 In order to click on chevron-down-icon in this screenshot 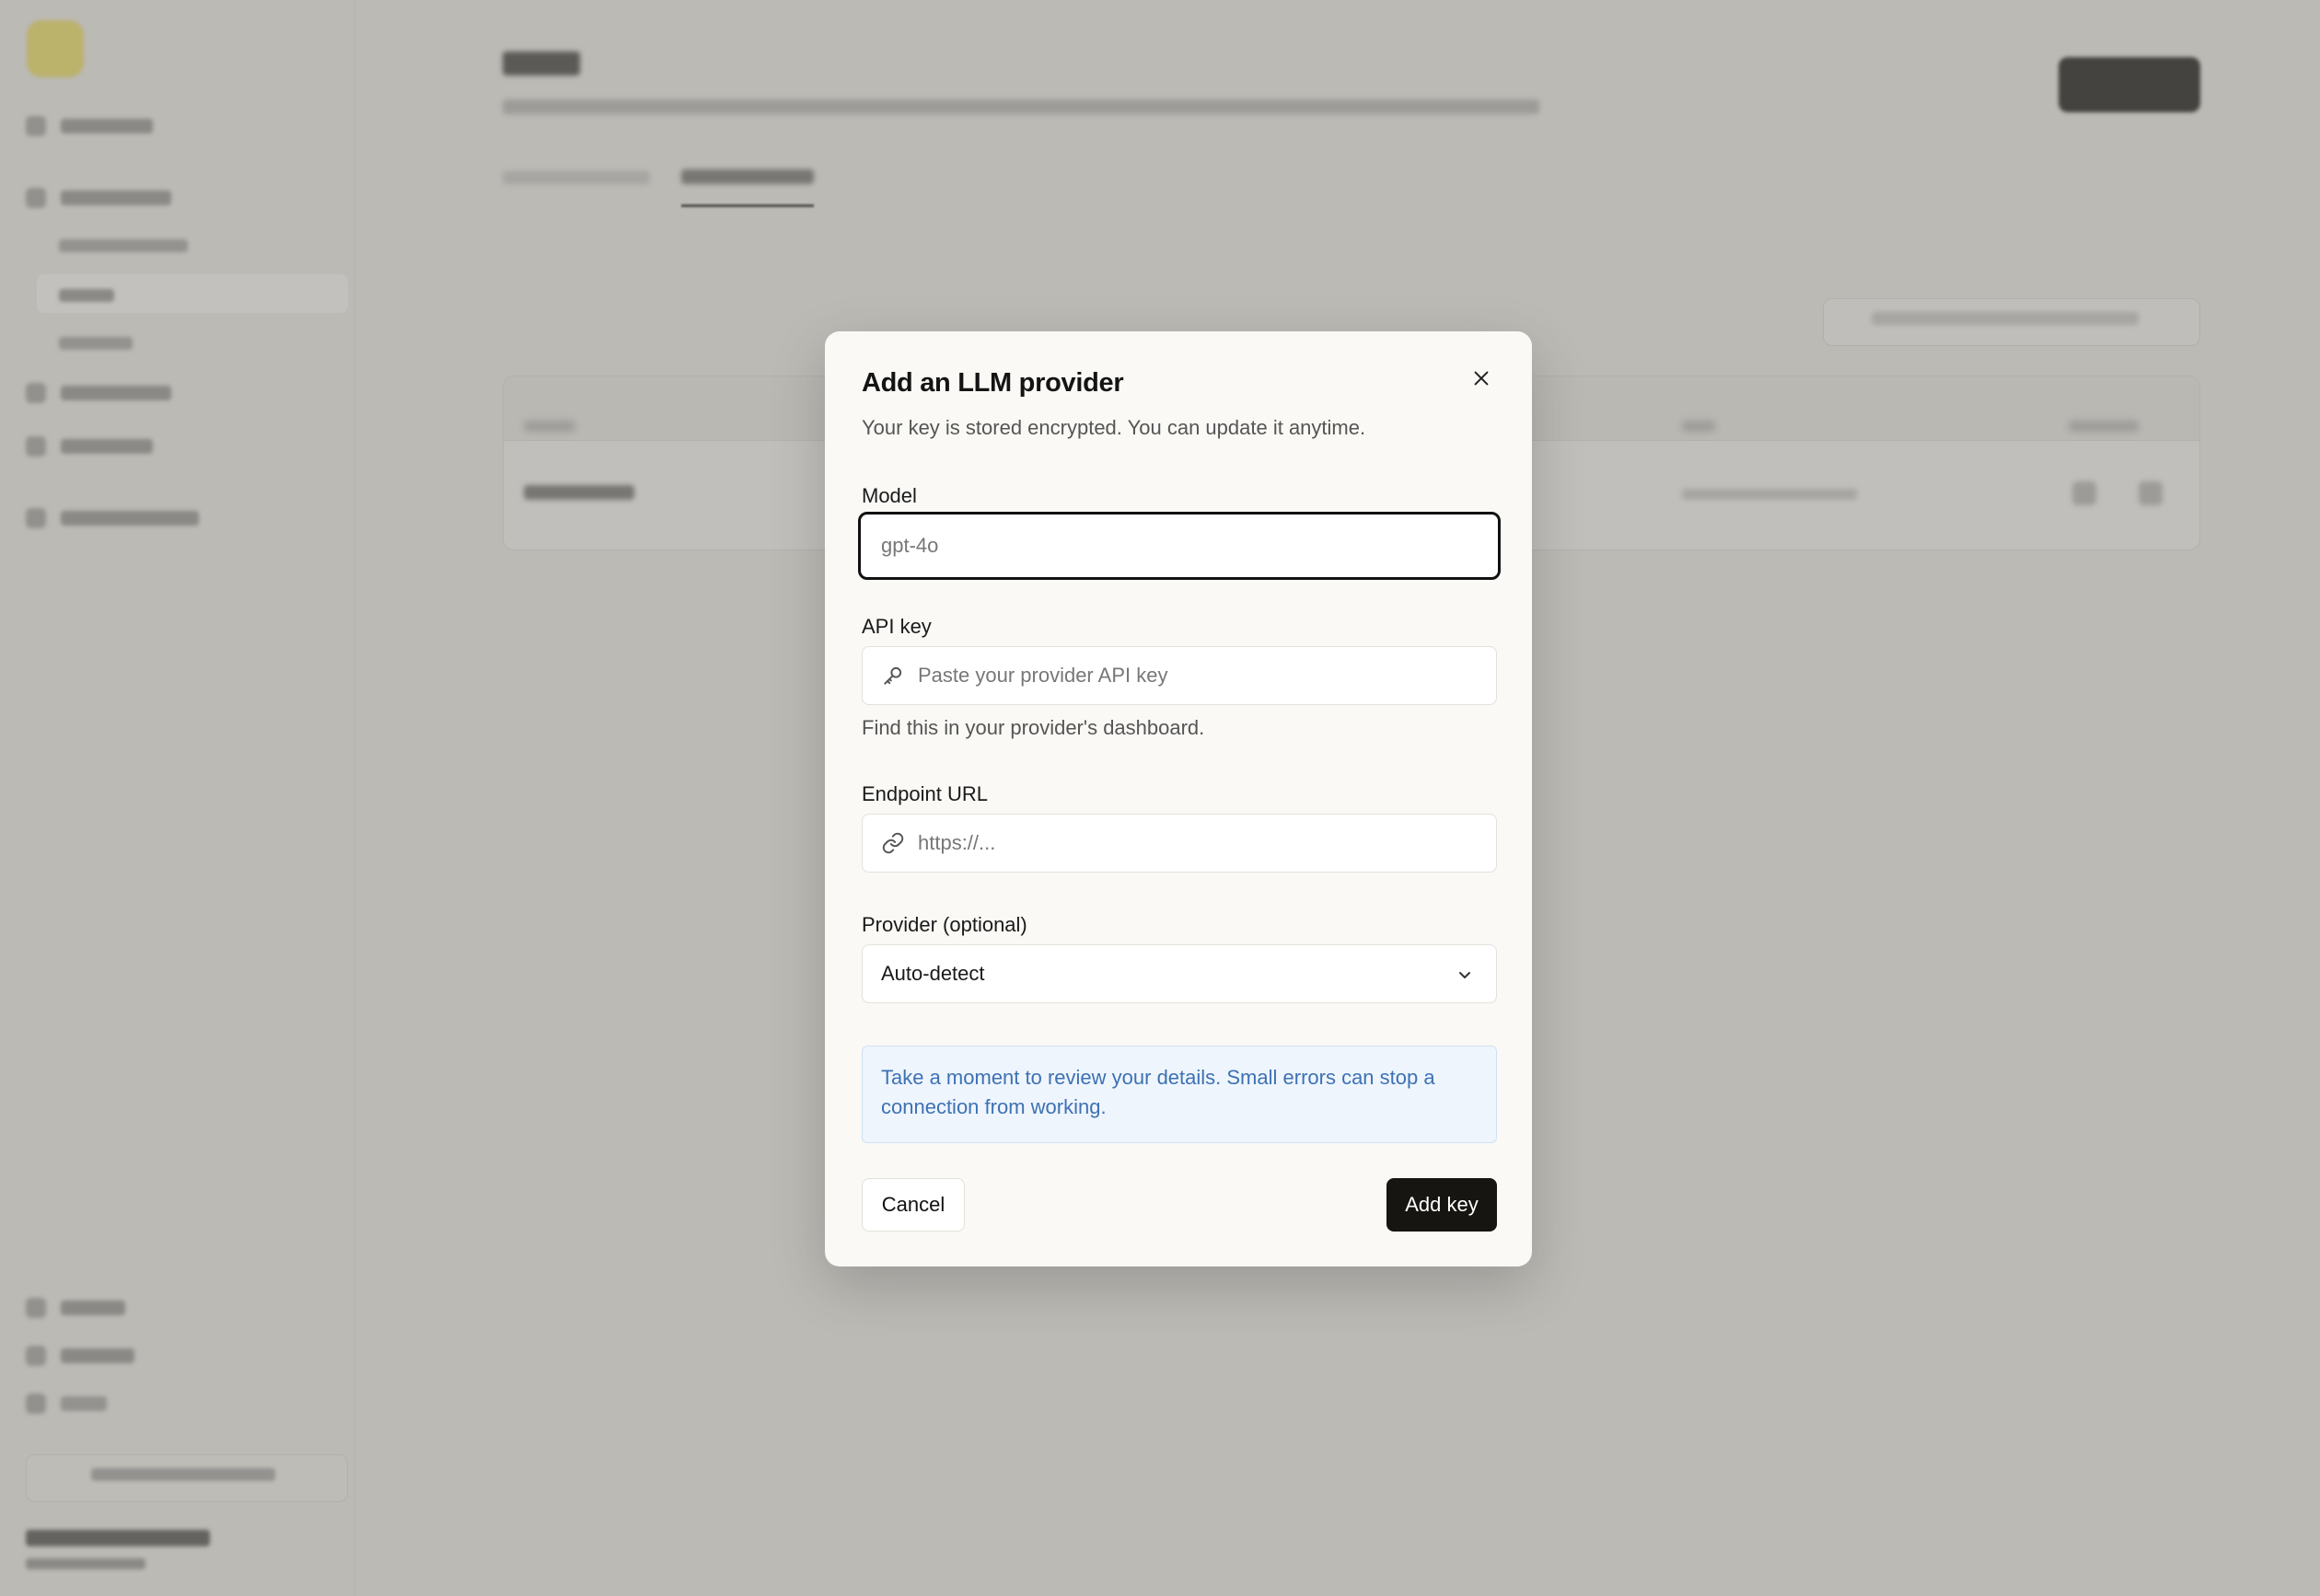, I will do `click(1465, 975)`.